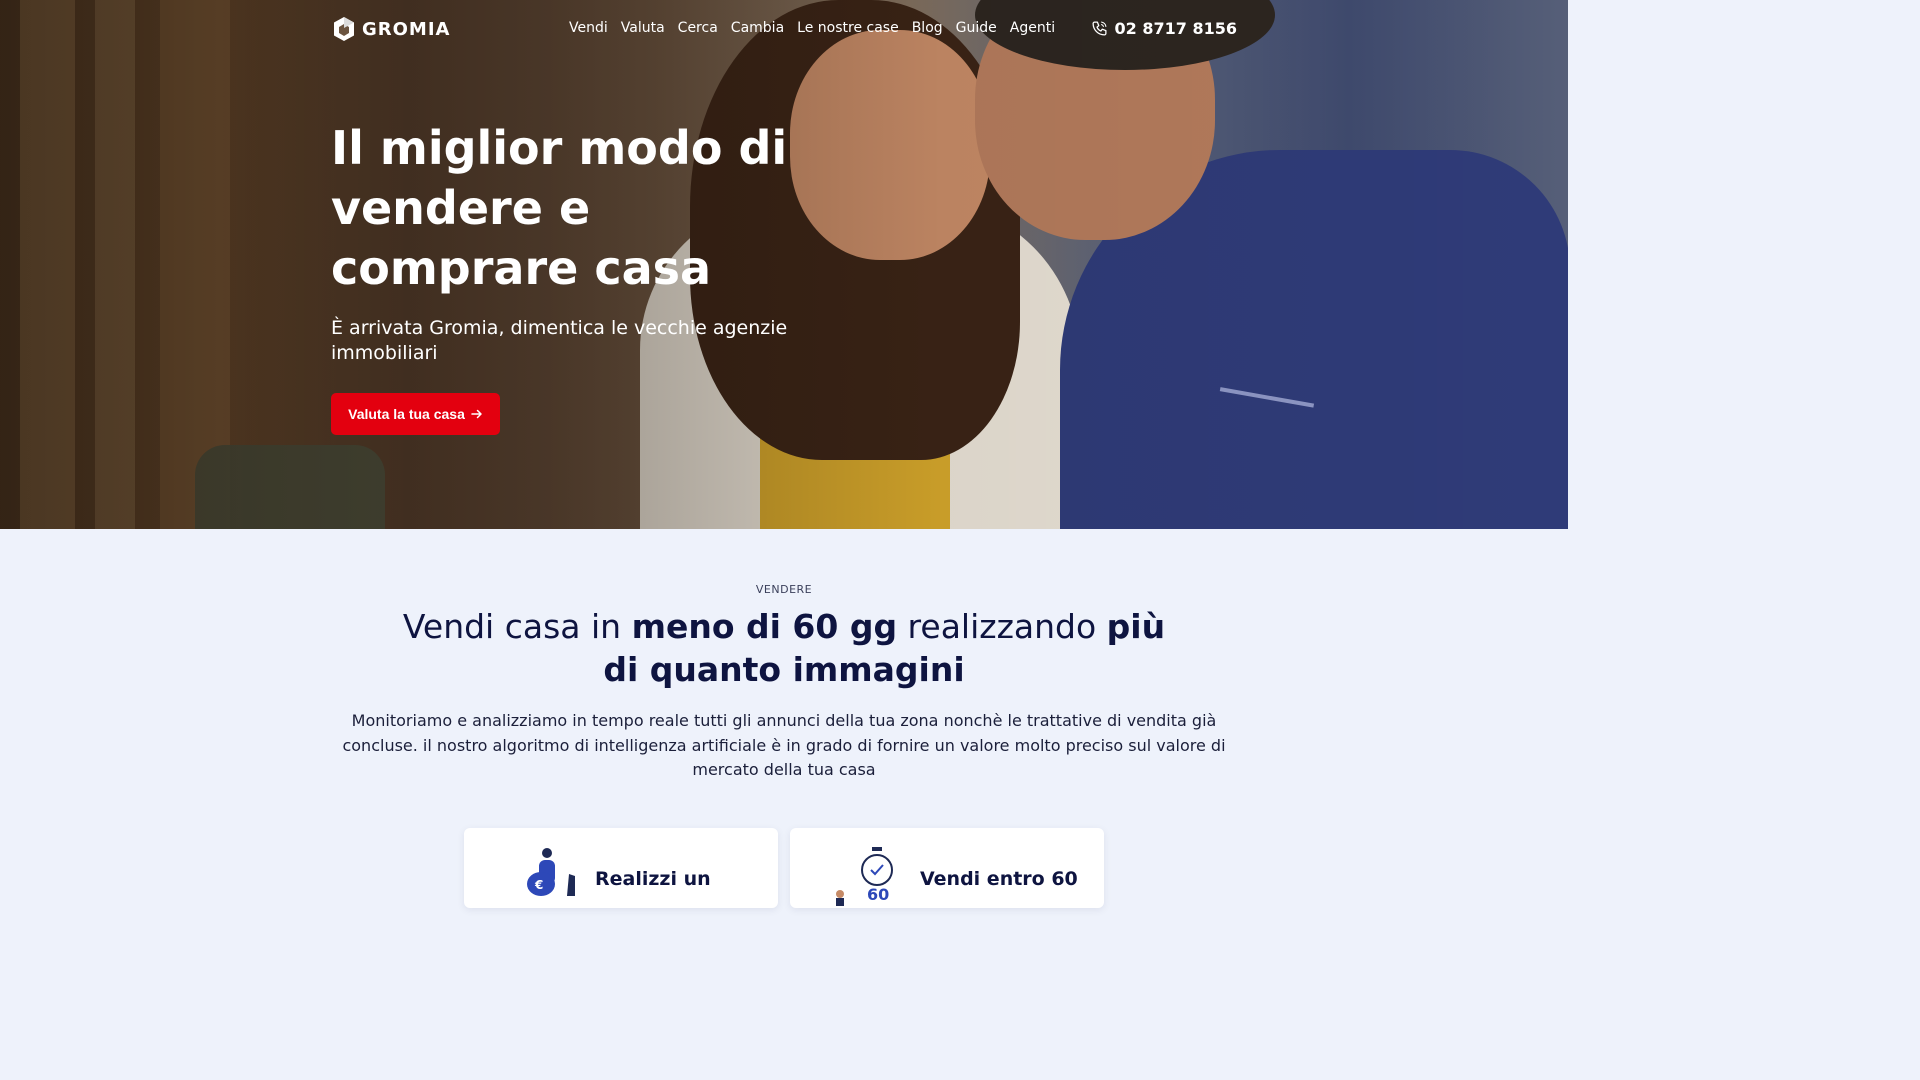 Image resolution: width=1920 pixels, height=1080 pixels. Describe the element at coordinates (1002, 626) in the screenshot. I see `headline-part: realizzando` at that location.